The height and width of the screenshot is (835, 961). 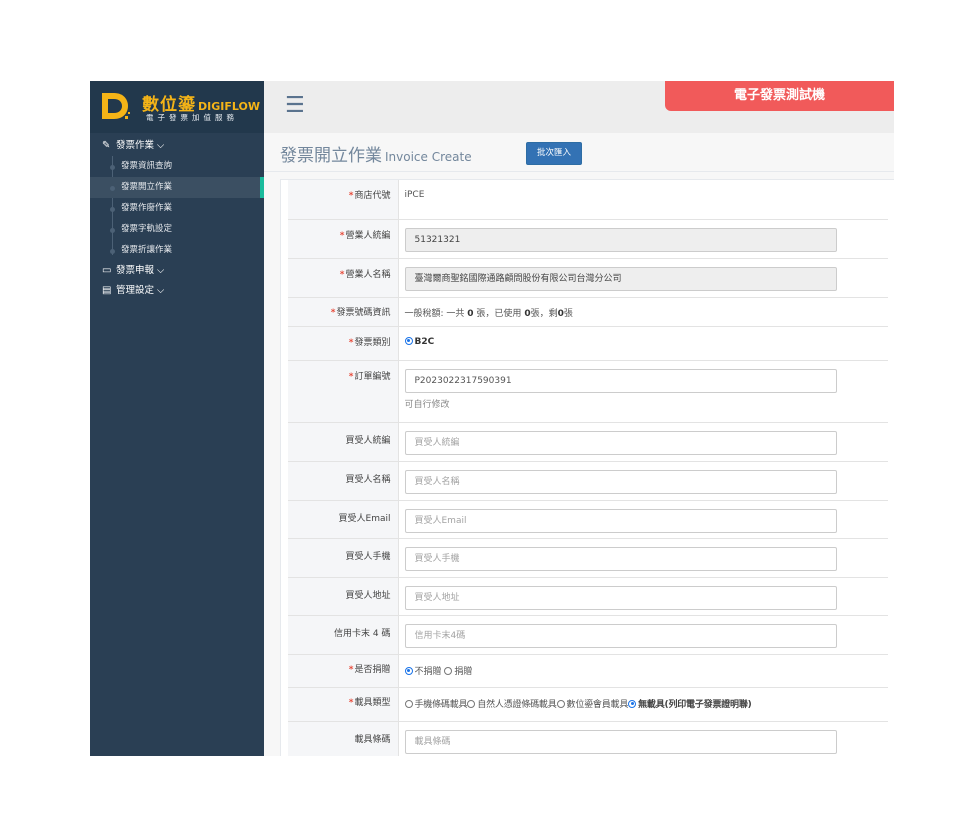 I want to click on page-title: 發票開立作業 Invoice Create, so click(x=376, y=153).